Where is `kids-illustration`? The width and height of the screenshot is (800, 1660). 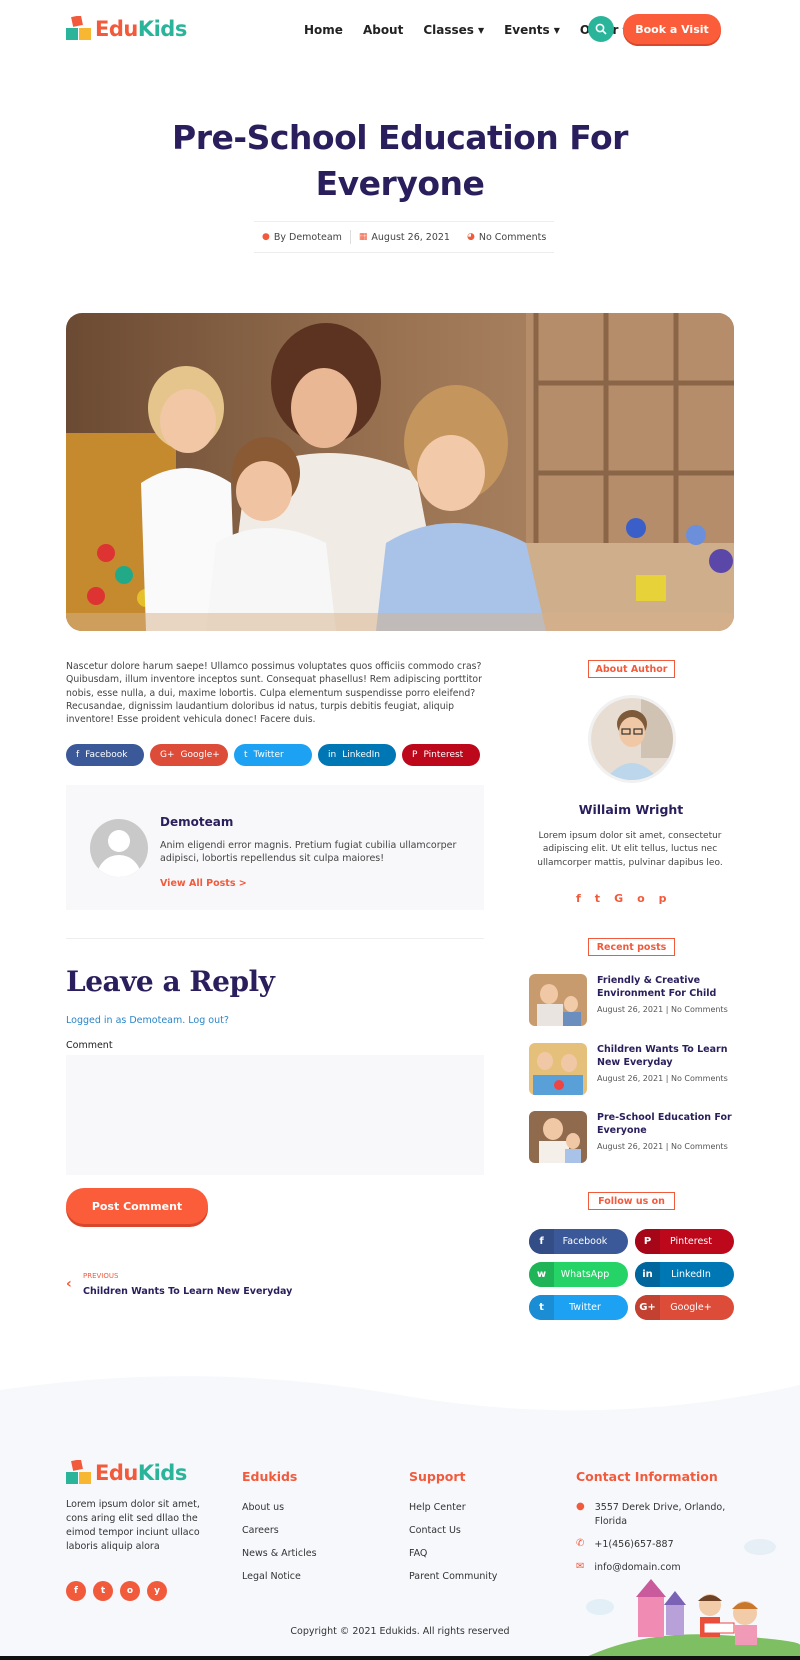
kids-illustration is located at coordinates (690, 1599).